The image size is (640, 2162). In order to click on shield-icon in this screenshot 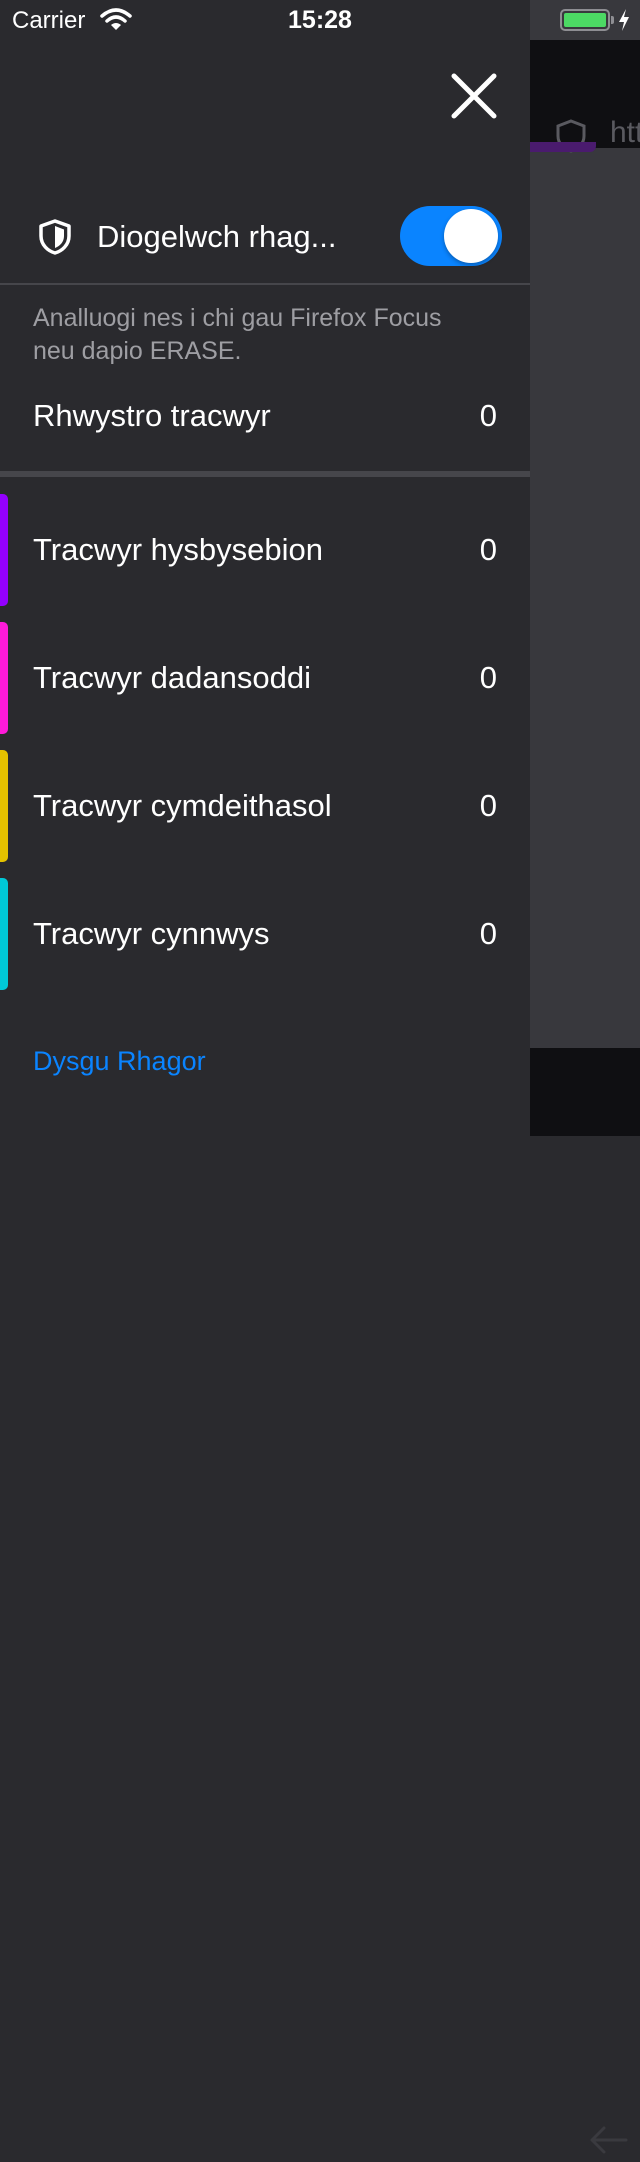, I will do `click(55, 237)`.